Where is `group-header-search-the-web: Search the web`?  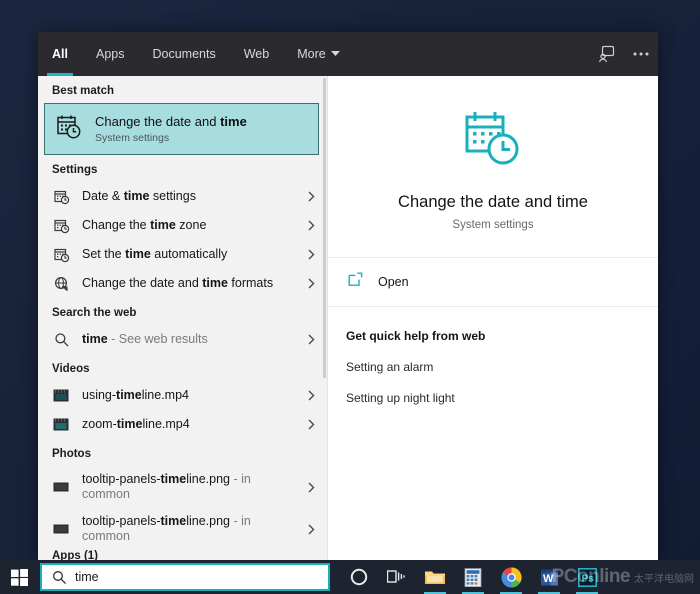
group-header-search-the-web: Search the web is located at coordinates (94, 313).